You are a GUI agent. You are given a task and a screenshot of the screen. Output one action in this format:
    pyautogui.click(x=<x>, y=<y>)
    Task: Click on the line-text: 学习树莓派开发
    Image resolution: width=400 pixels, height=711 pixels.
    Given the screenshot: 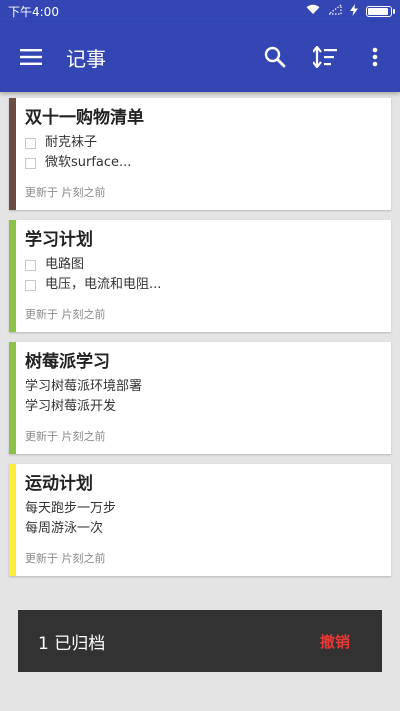 What is the action you would take?
    pyautogui.click(x=71, y=406)
    